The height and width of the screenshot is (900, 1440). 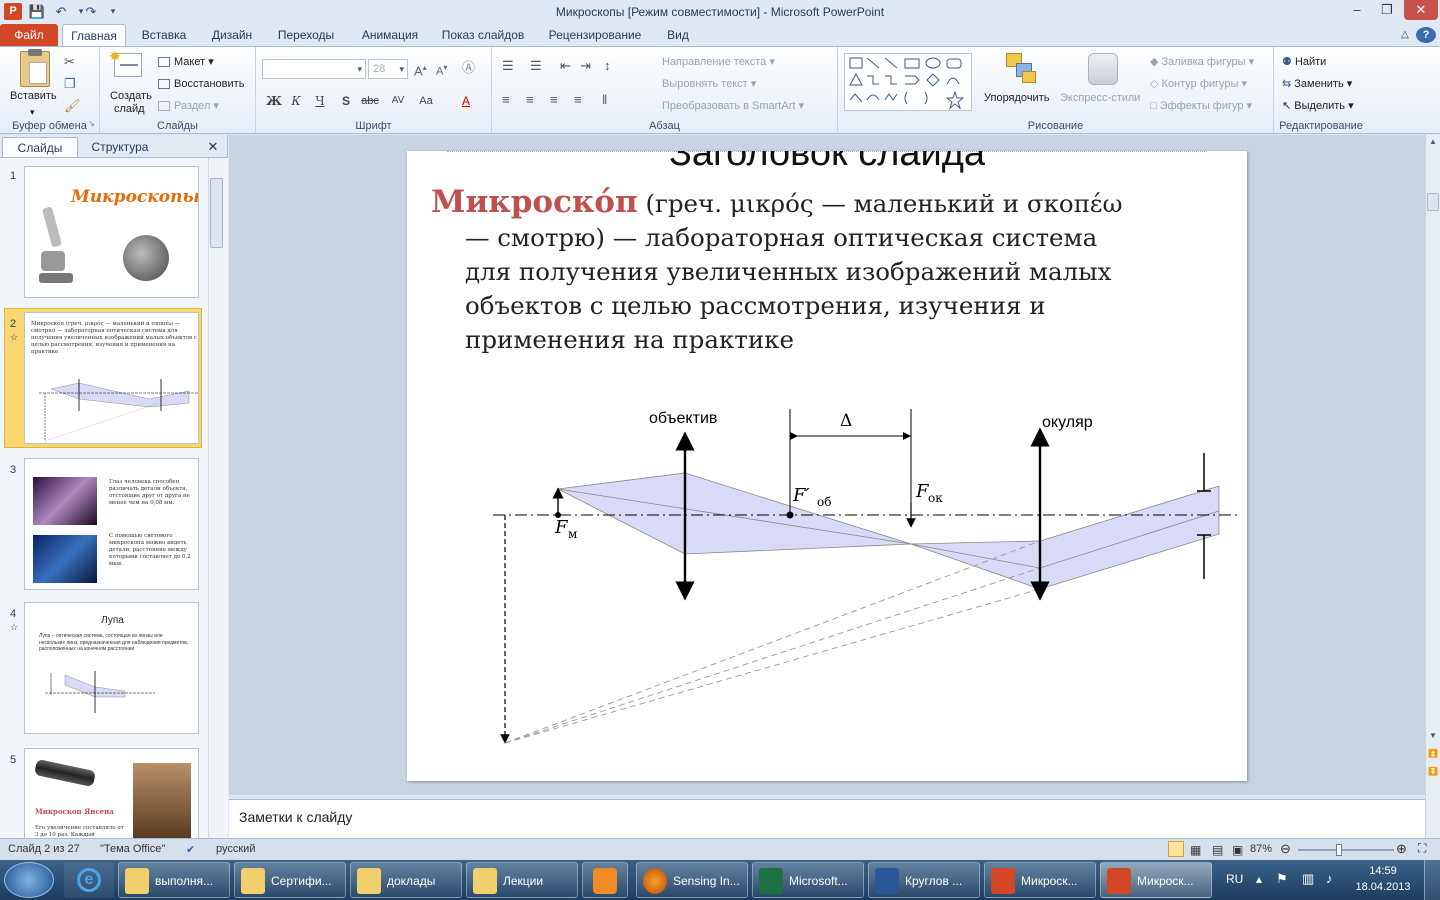 I want to click on shrink-font-icon: A▾, so click(x=441, y=70).